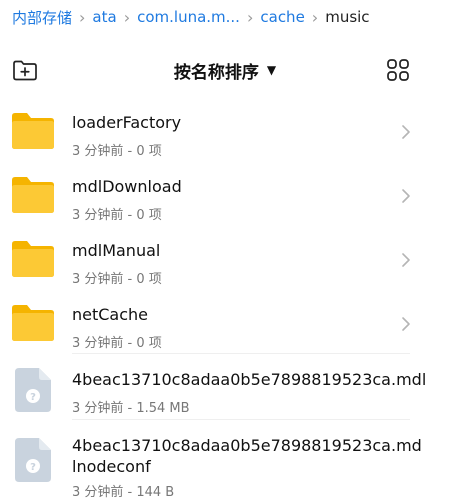  Describe the element at coordinates (347, 17) in the screenshot. I see `breadcrumb-music: music` at that location.